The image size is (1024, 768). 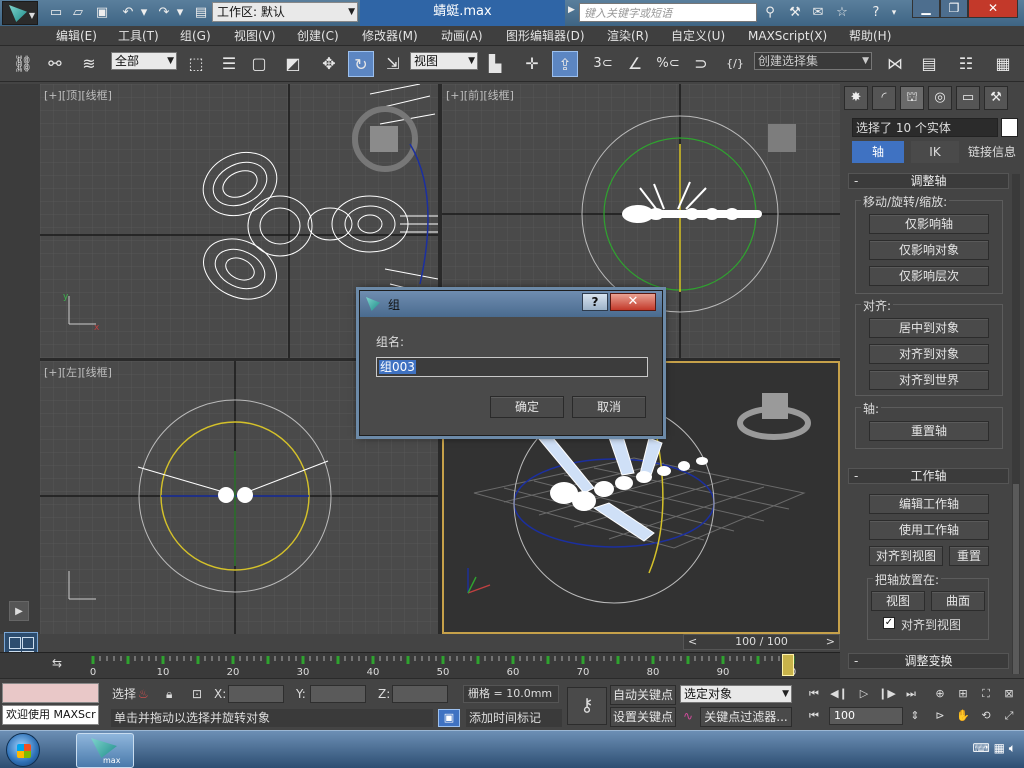 What do you see at coordinates (929, 328) in the screenshot?
I see `center-to-object-button: 居中到对象` at bounding box center [929, 328].